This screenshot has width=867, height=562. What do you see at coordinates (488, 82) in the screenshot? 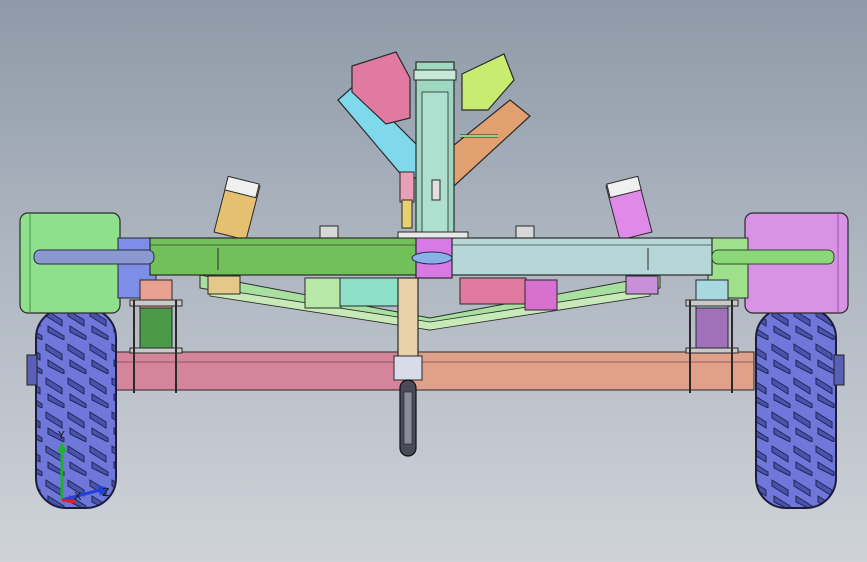
I see `keel-pad-right` at bounding box center [488, 82].